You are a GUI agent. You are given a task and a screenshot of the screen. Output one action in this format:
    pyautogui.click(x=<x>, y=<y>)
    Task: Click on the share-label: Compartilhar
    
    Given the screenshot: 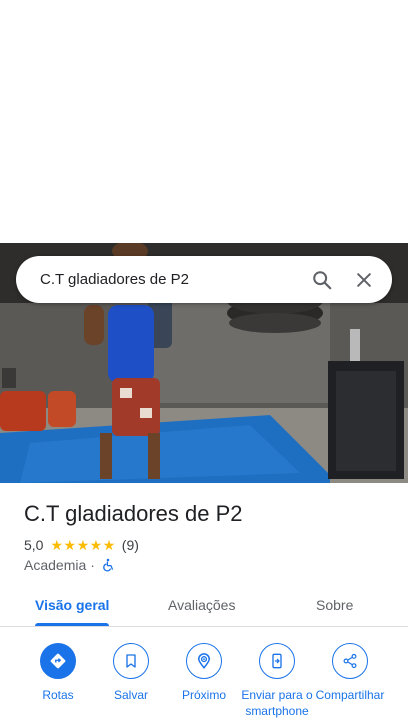 What is the action you would take?
    pyautogui.click(x=350, y=695)
    